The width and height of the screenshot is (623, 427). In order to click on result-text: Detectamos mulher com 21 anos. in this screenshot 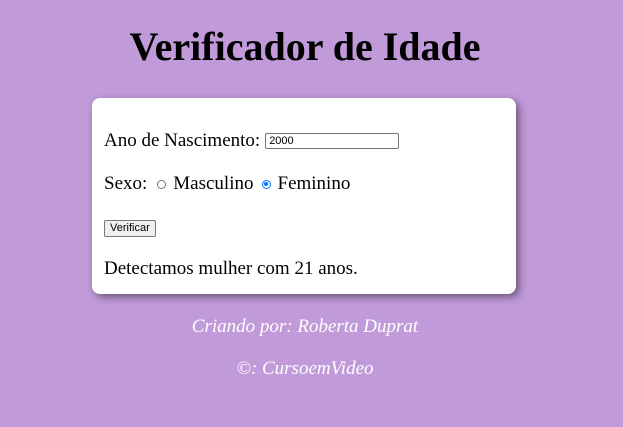, I will do `click(231, 268)`.